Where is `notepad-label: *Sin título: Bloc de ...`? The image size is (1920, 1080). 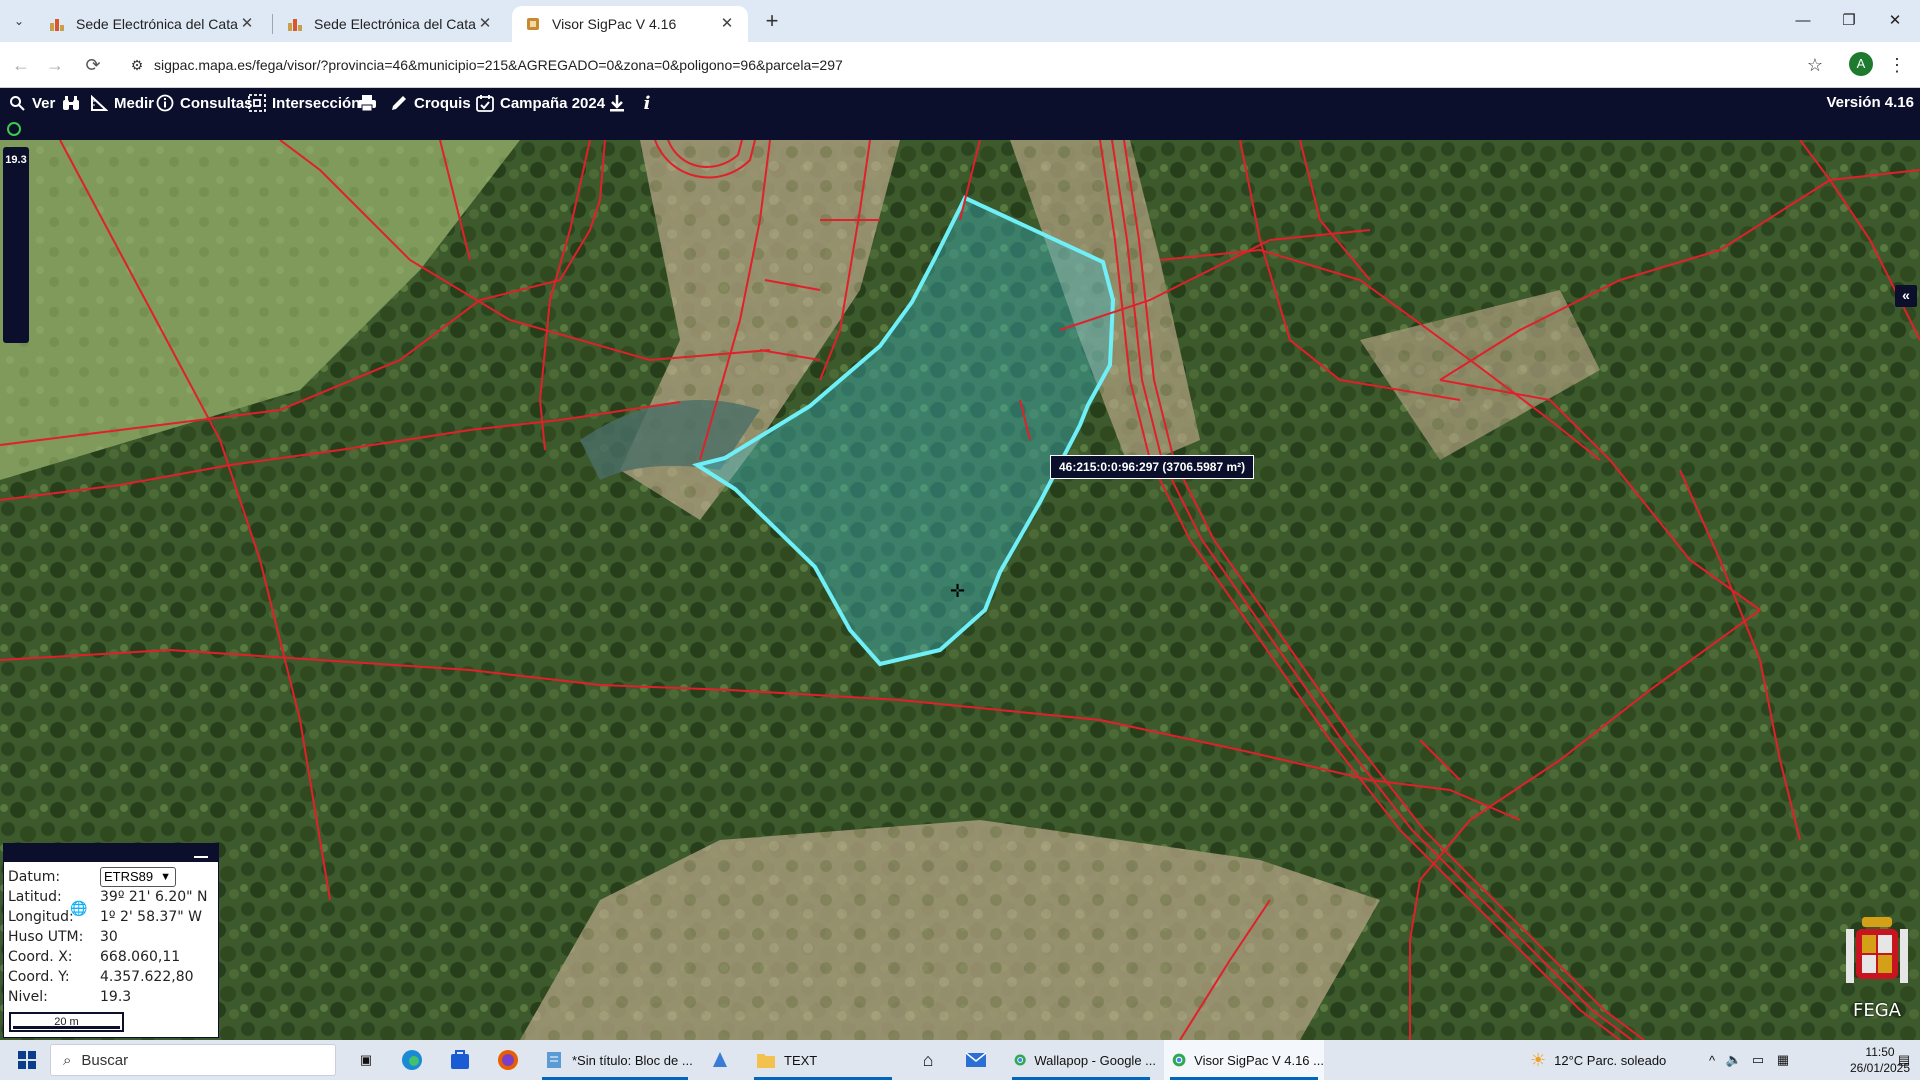
notepad-label: *Sin título: Bloc de ... is located at coordinates (632, 1060).